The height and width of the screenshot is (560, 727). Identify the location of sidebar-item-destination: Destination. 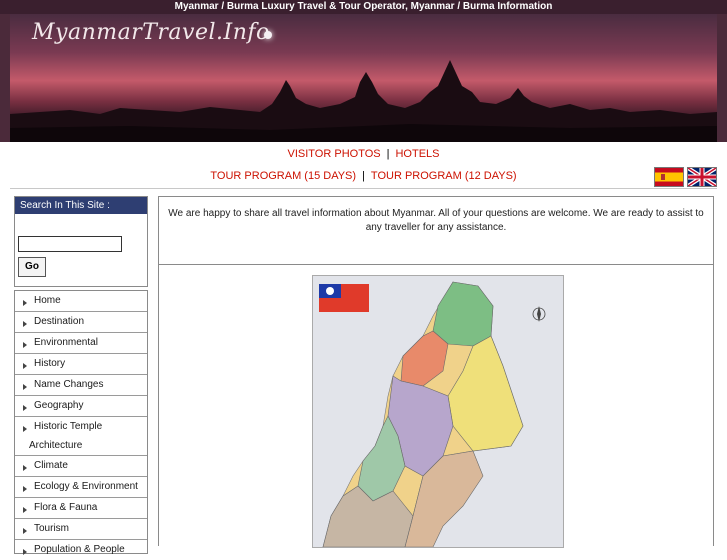
(81, 321).